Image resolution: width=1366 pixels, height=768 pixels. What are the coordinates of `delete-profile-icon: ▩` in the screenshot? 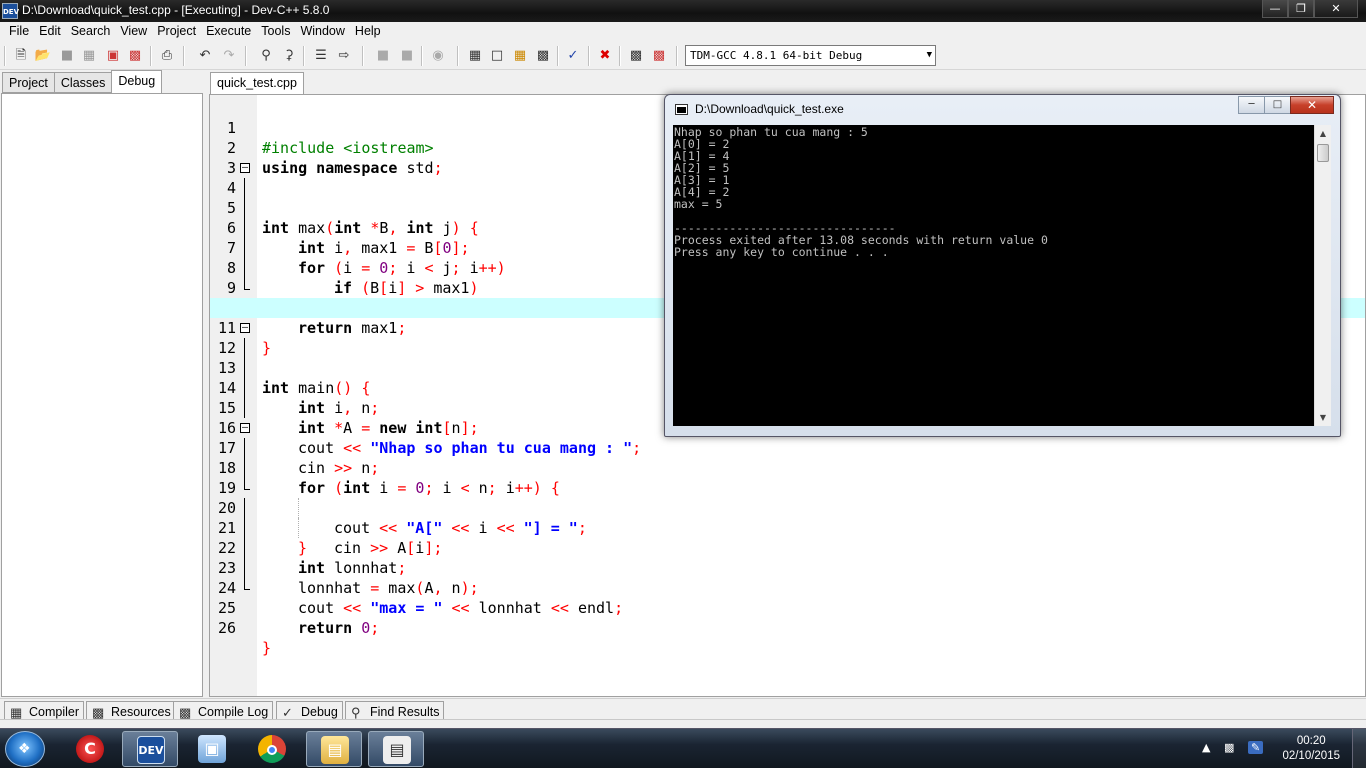 It's located at (659, 56).